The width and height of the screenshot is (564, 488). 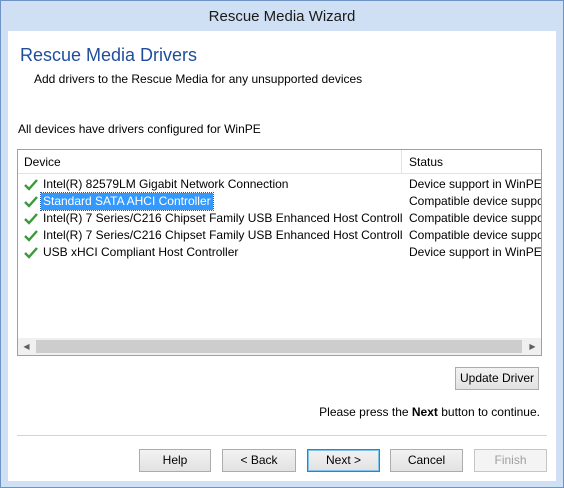 I want to click on hint-emphasis: Next, so click(x=424, y=412).